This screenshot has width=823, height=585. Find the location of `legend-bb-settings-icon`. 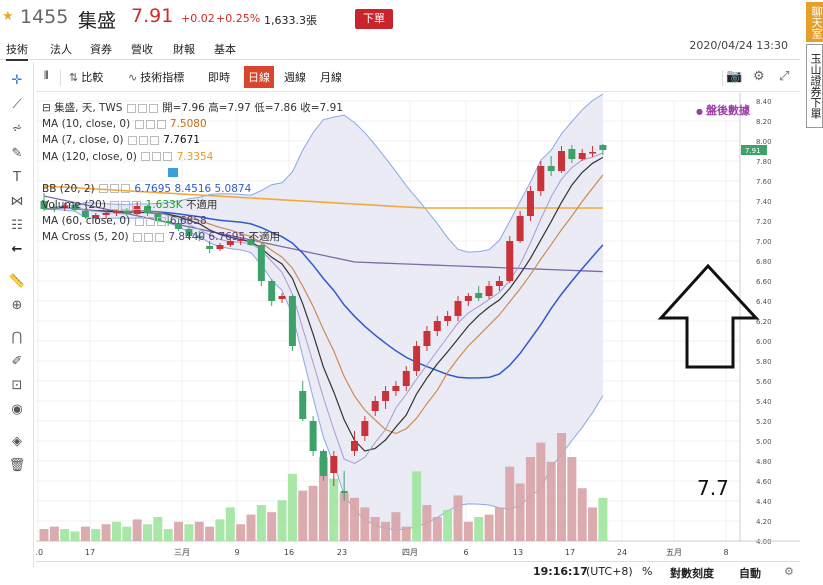

legend-bb-settings-icon is located at coordinates (114, 189).